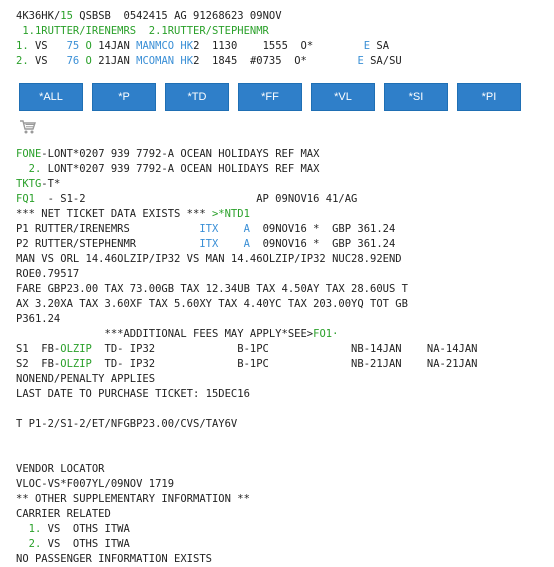 The width and height of the screenshot is (554, 567). What do you see at coordinates (158, 31) in the screenshot?
I see `passenger-2-num: 2.1` at bounding box center [158, 31].